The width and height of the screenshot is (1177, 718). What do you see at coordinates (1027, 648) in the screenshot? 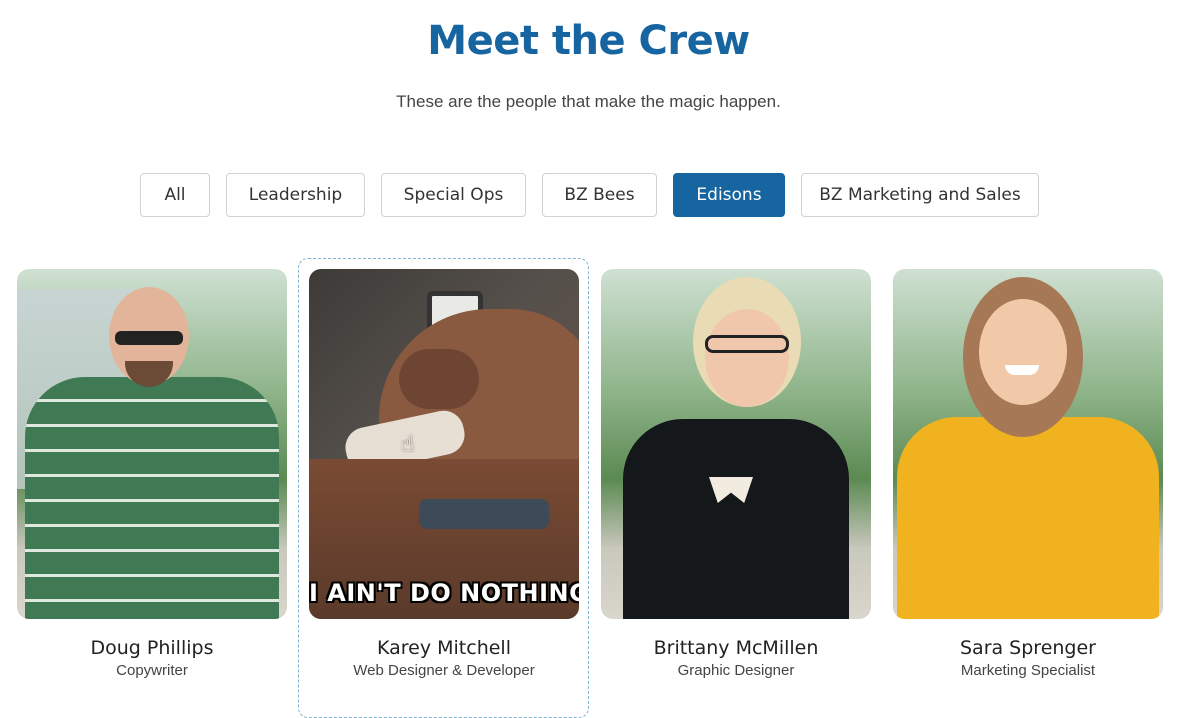
I see `team-member-name: Sara Sprenger` at bounding box center [1027, 648].